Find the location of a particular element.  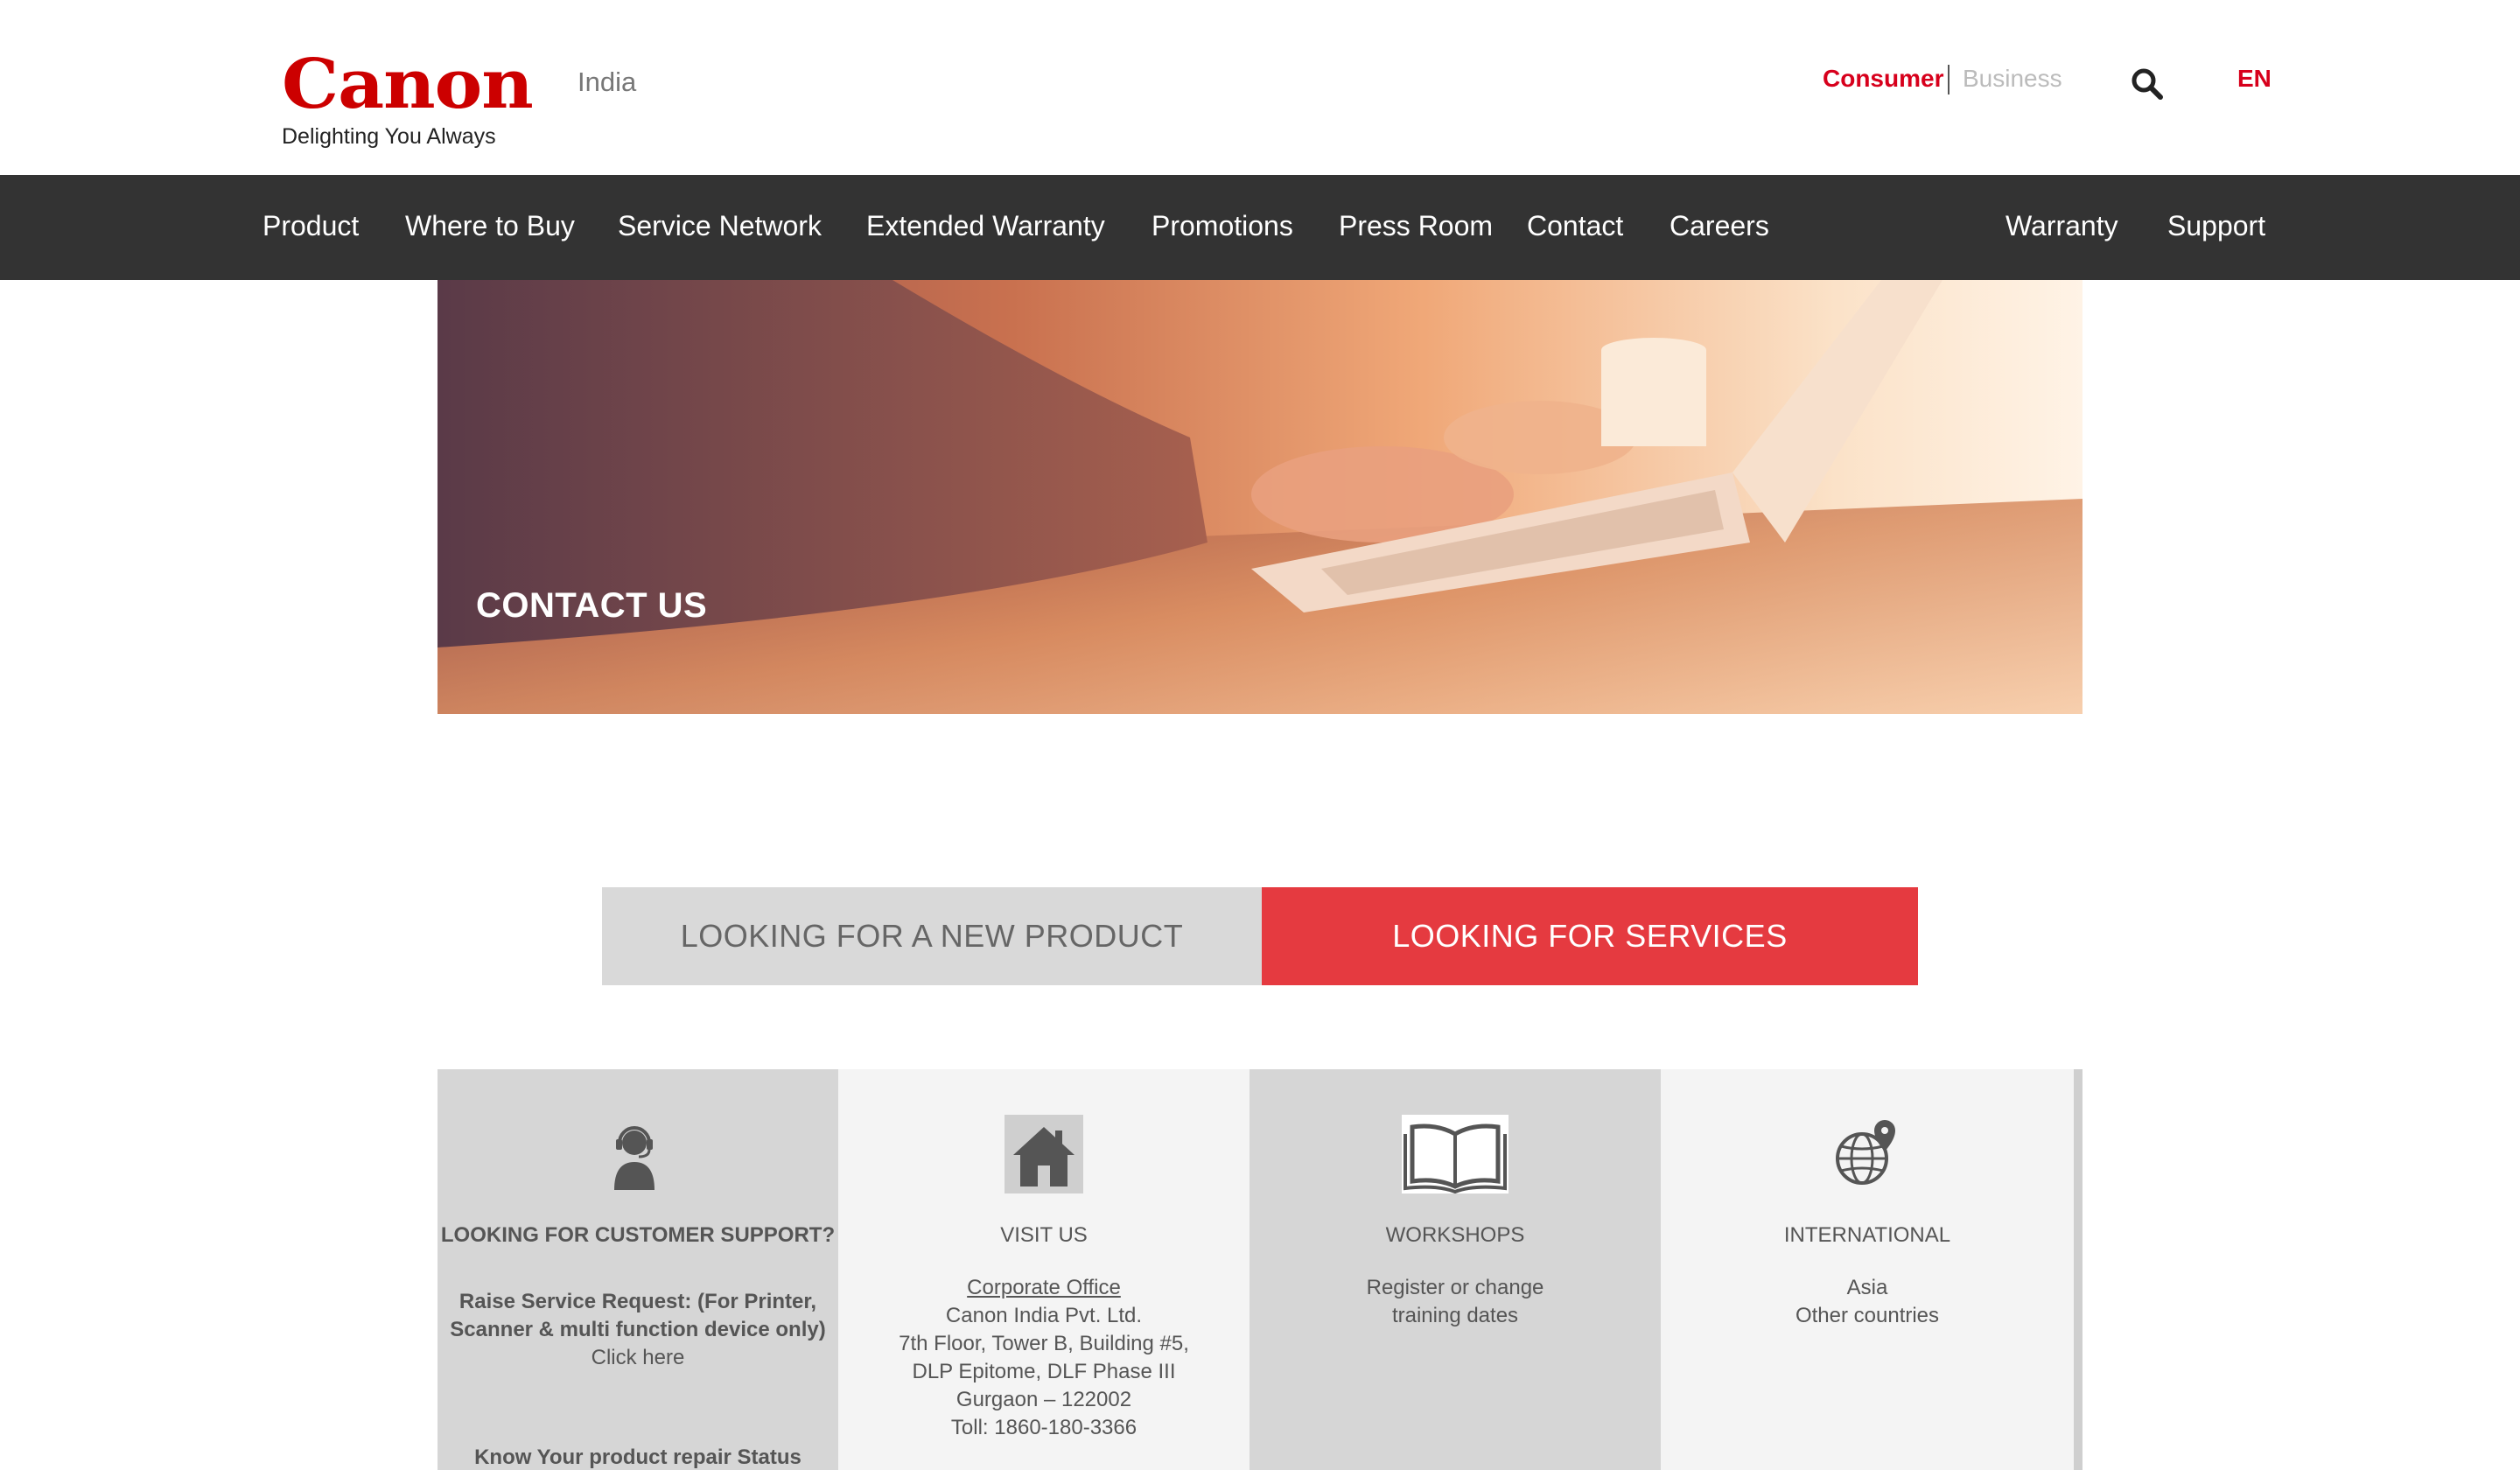

card-title-workshops: WORKSHOPS is located at coordinates (1455, 1235).